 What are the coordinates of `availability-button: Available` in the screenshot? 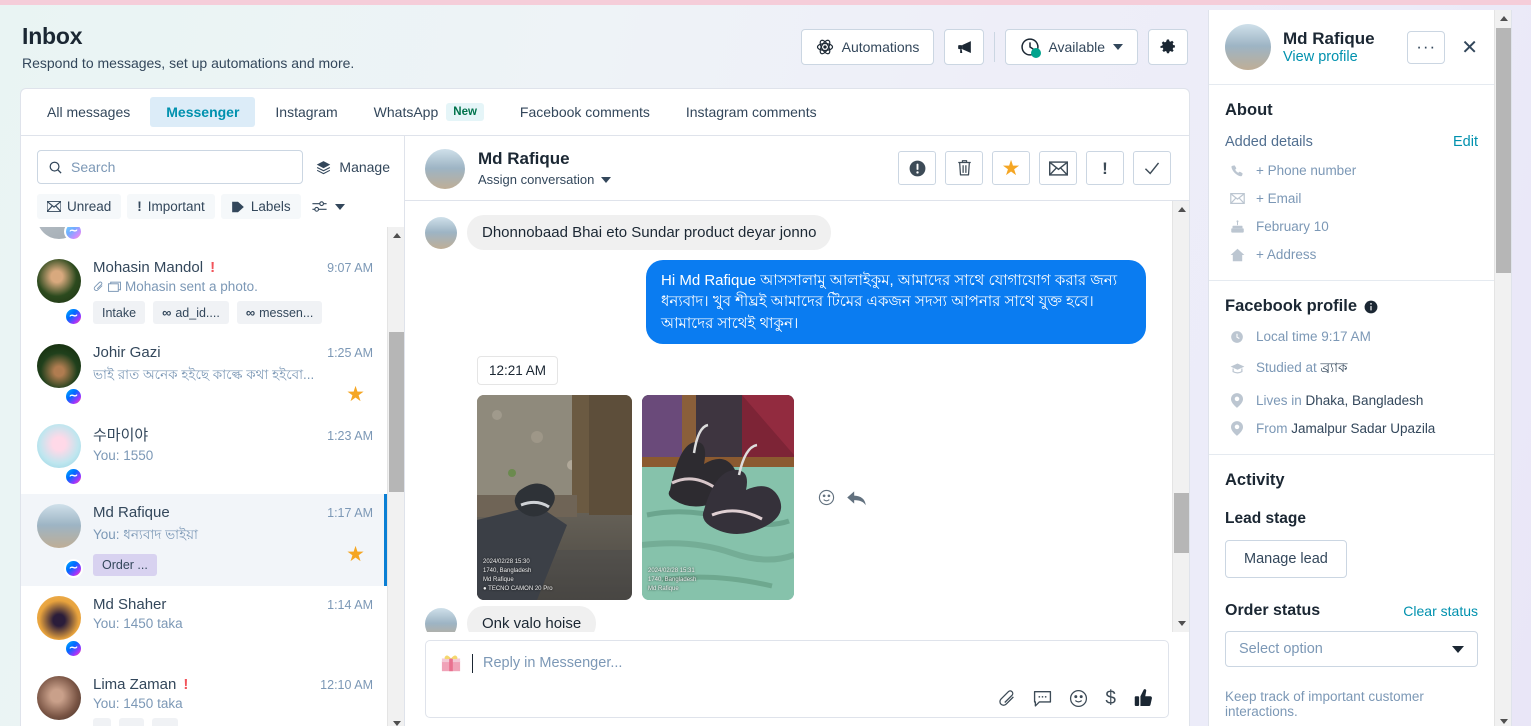 It's located at (1071, 47).